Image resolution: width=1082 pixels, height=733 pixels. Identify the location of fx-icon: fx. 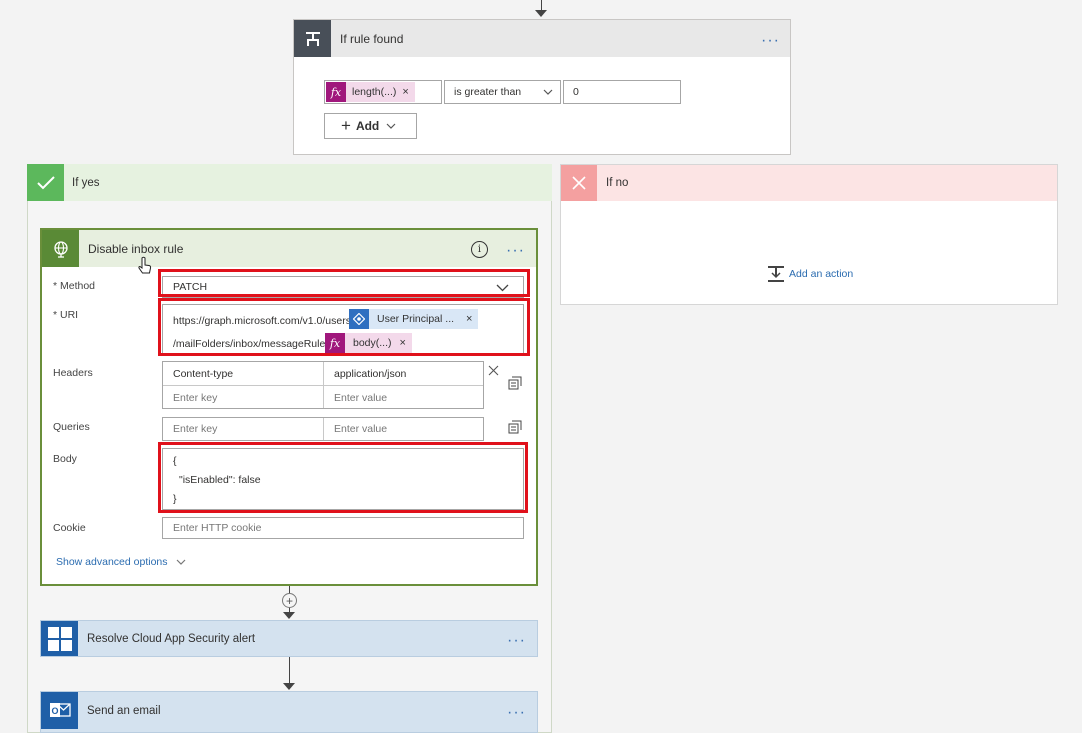
(336, 92).